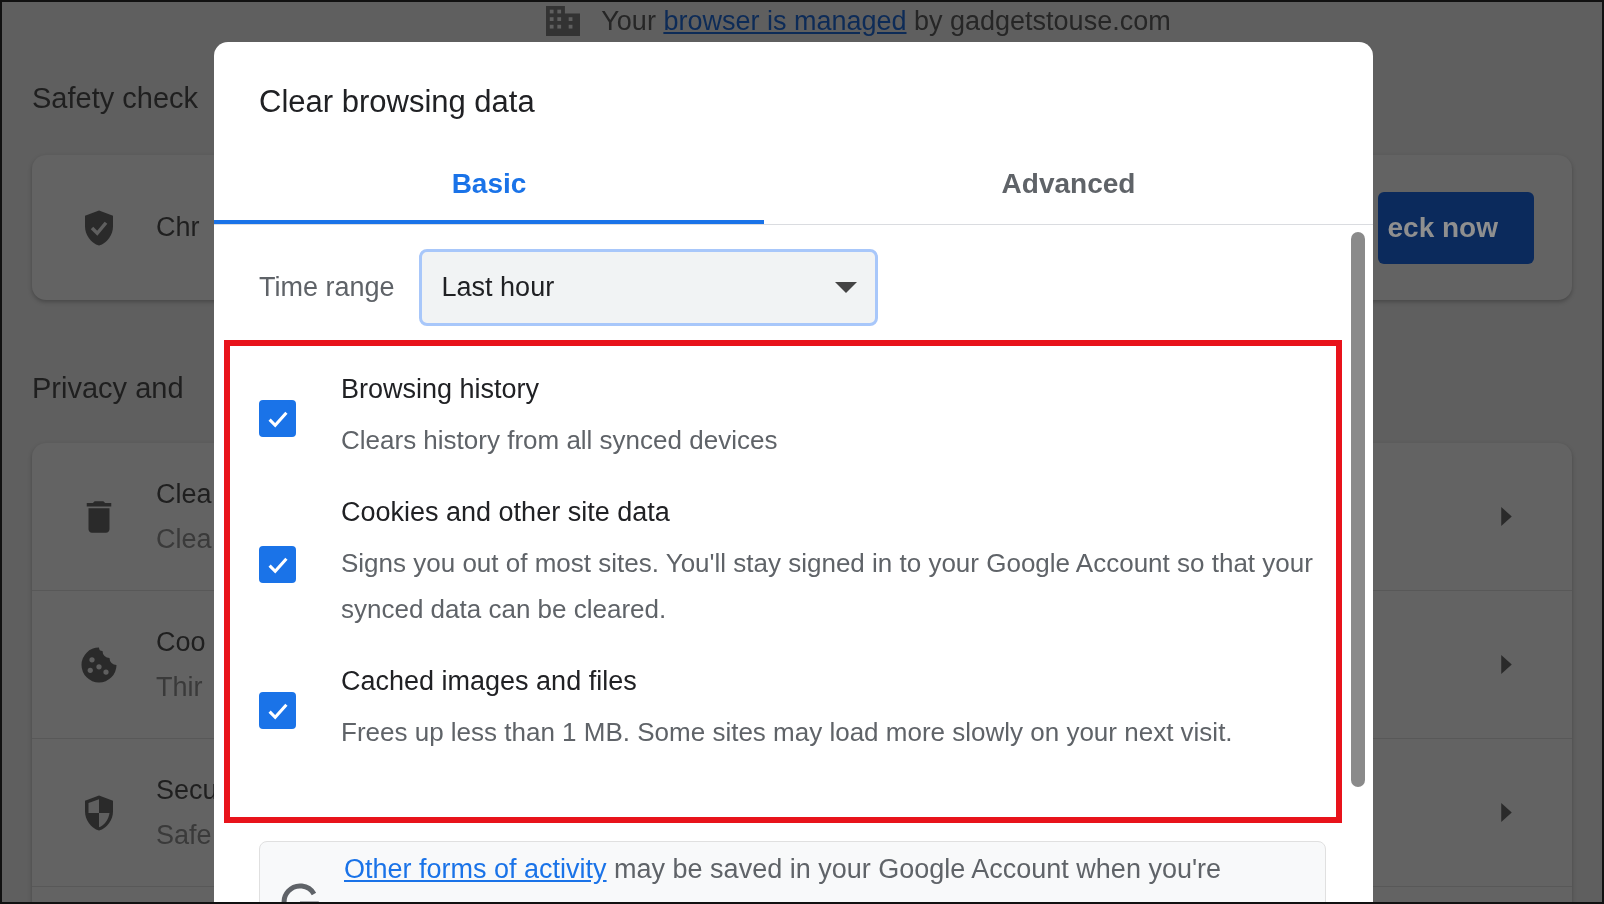  Describe the element at coordinates (327, 287) in the screenshot. I see `time-range-label: Time range` at that location.